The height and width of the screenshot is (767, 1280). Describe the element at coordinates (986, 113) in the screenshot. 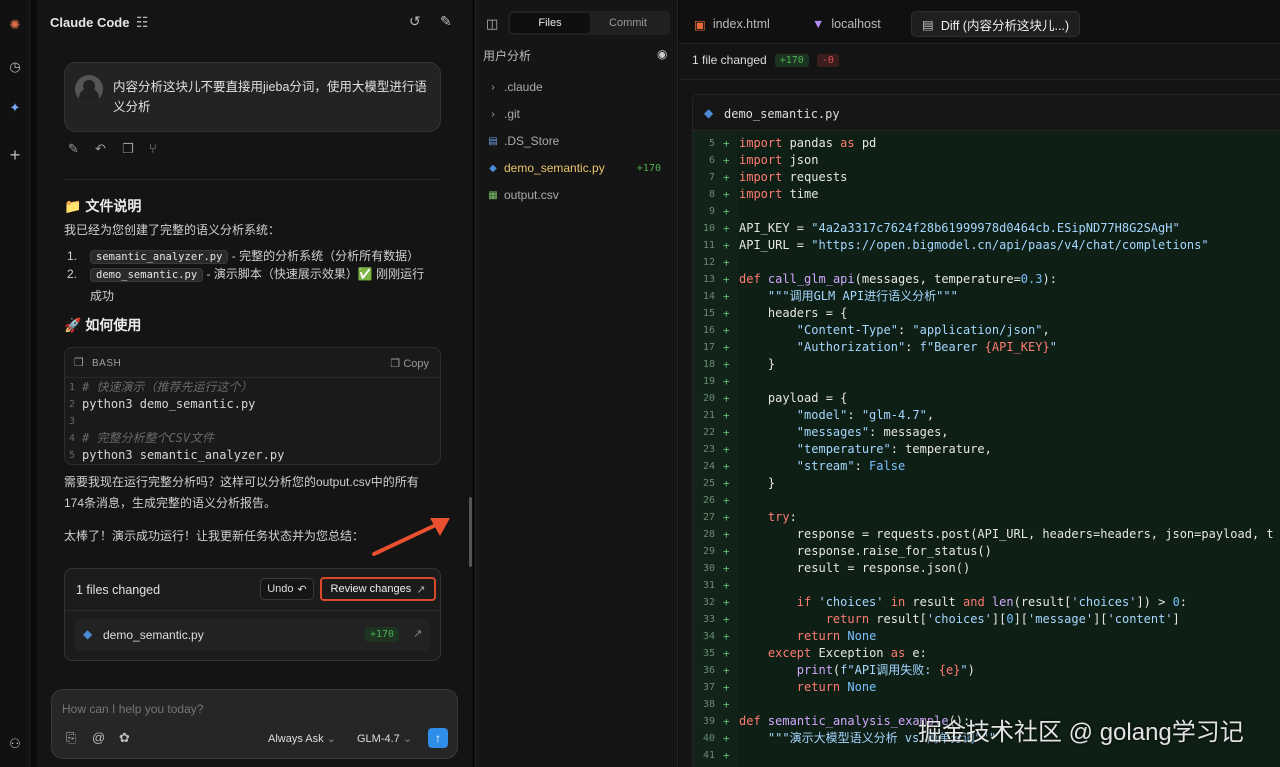

I see `diff-file-header: ◆ demo_semantic.py` at that location.